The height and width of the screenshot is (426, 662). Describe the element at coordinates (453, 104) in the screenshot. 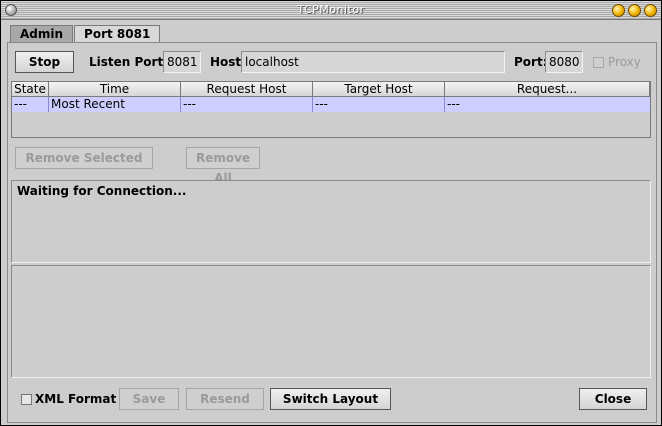

I see `table-cell-request: ---` at that location.